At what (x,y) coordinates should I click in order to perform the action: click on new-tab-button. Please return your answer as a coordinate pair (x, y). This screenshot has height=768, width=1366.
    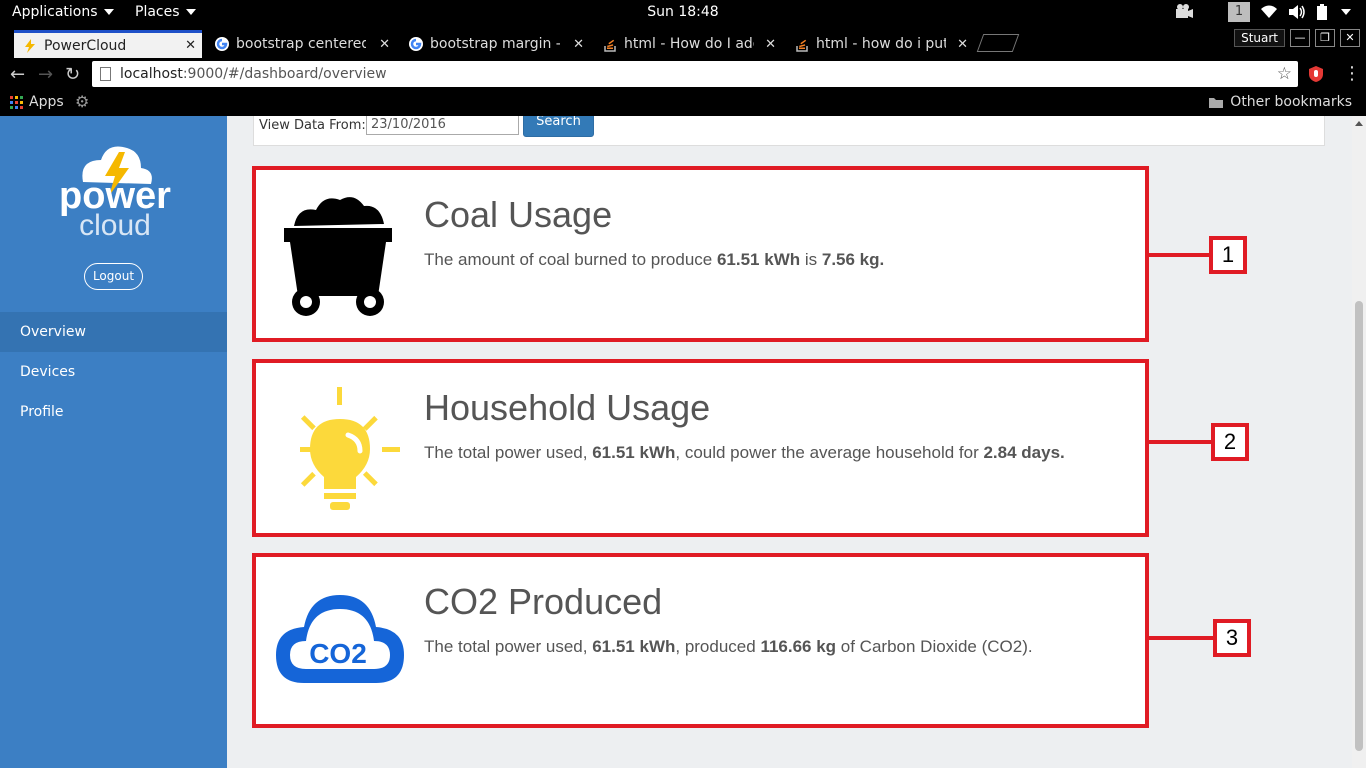
    Looking at the image, I should click on (998, 43).